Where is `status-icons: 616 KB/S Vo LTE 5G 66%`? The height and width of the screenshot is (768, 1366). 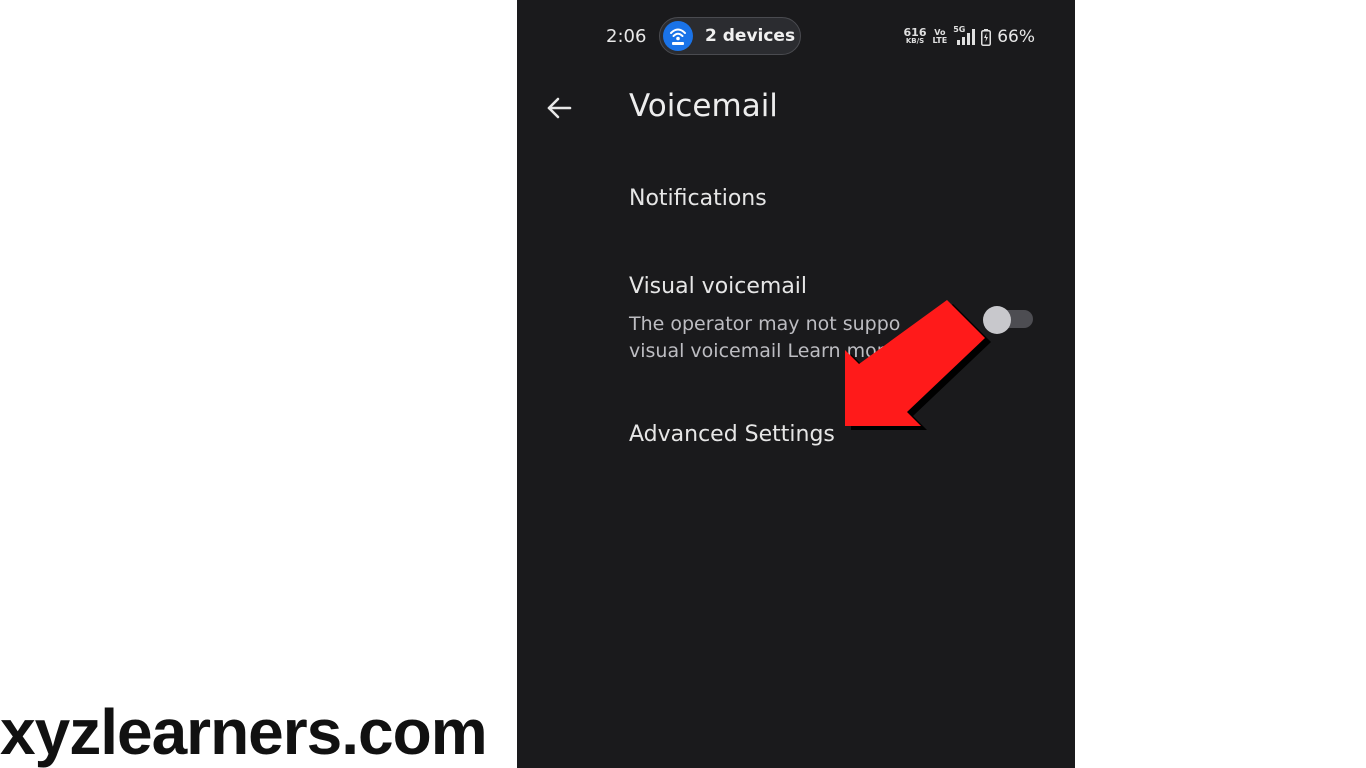
status-icons: 616 KB/S Vo LTE 5G 66% is located at coordinates (969, 36).